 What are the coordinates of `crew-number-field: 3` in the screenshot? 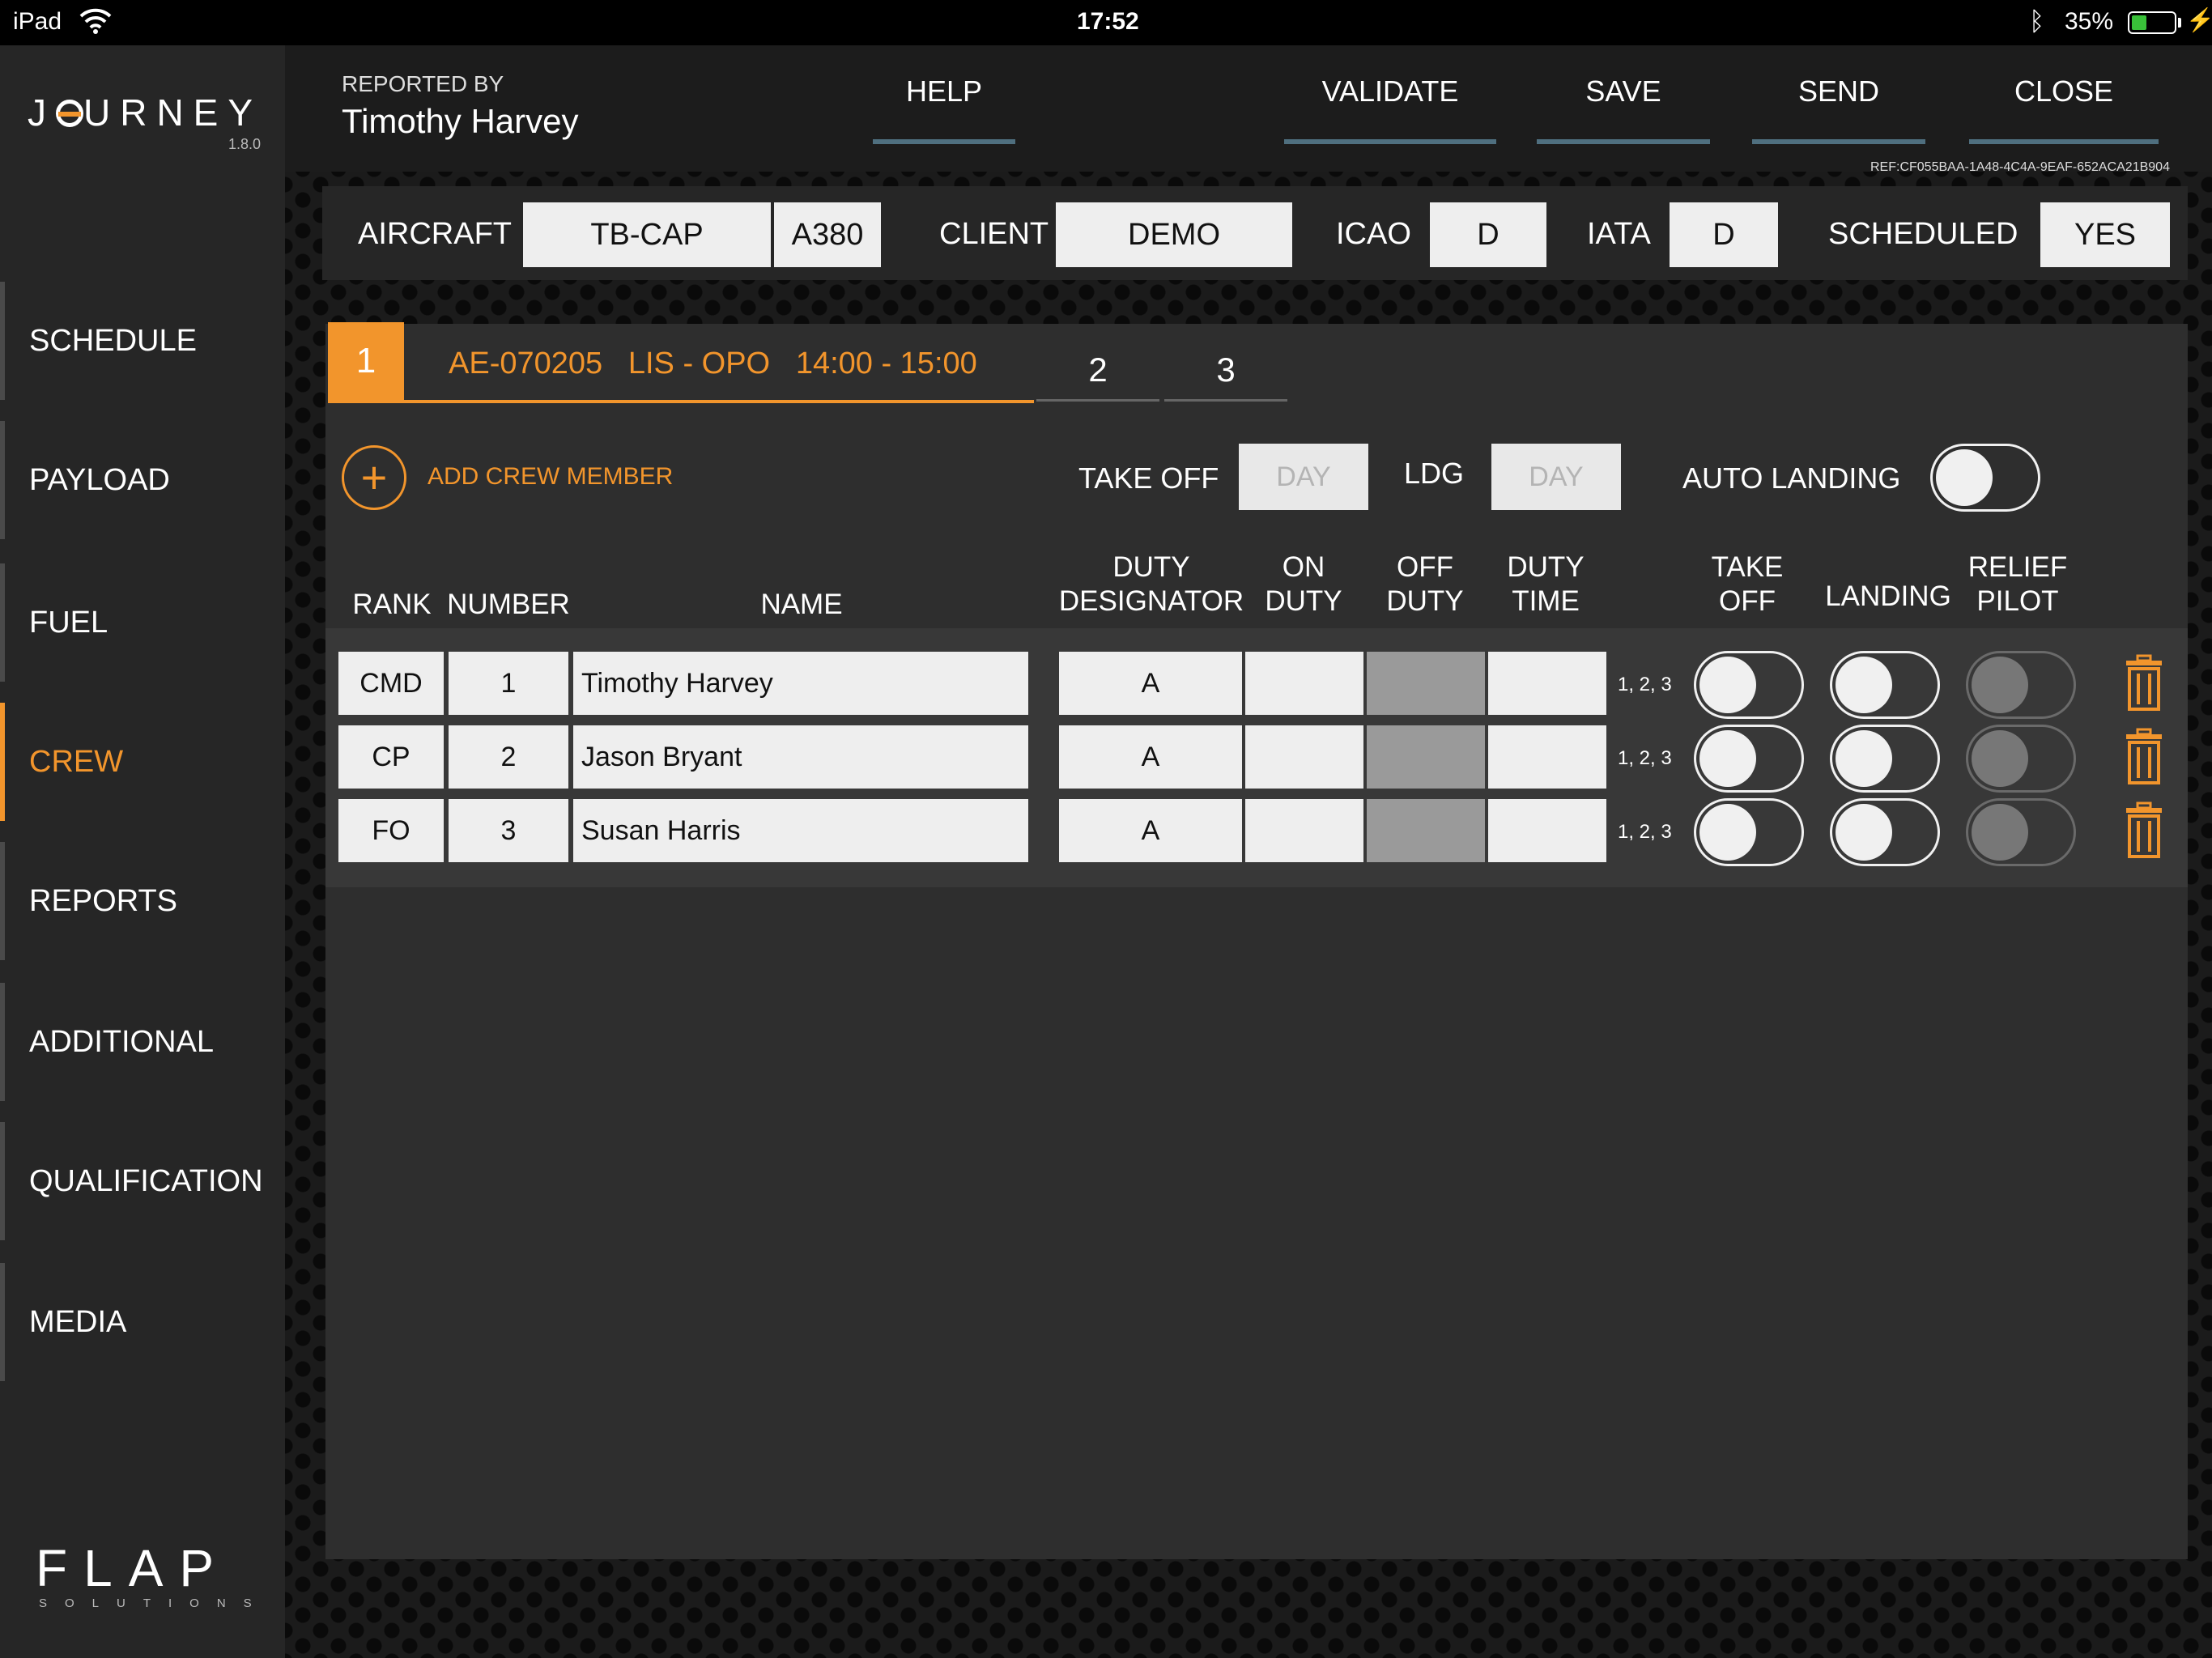 It's located at (509, 830).